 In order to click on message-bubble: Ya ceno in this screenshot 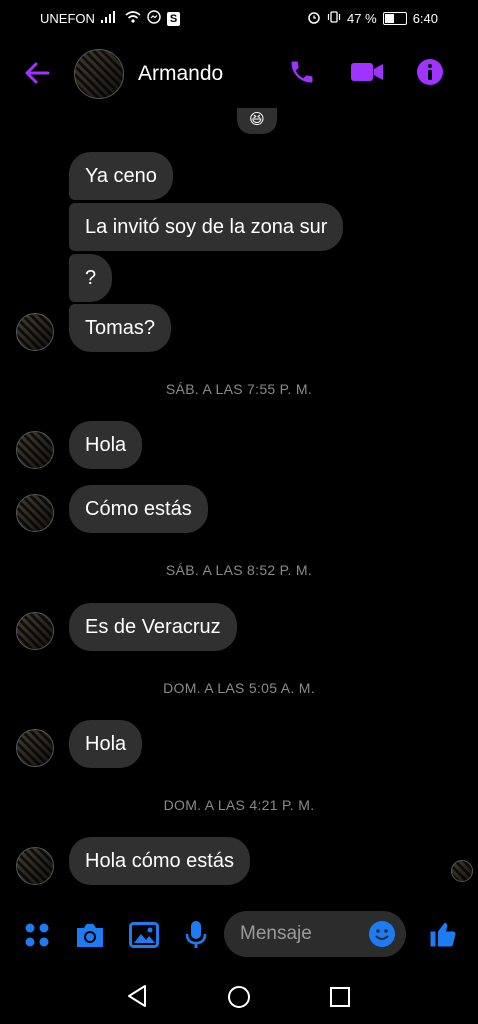, I will do `click(121, 176)`.